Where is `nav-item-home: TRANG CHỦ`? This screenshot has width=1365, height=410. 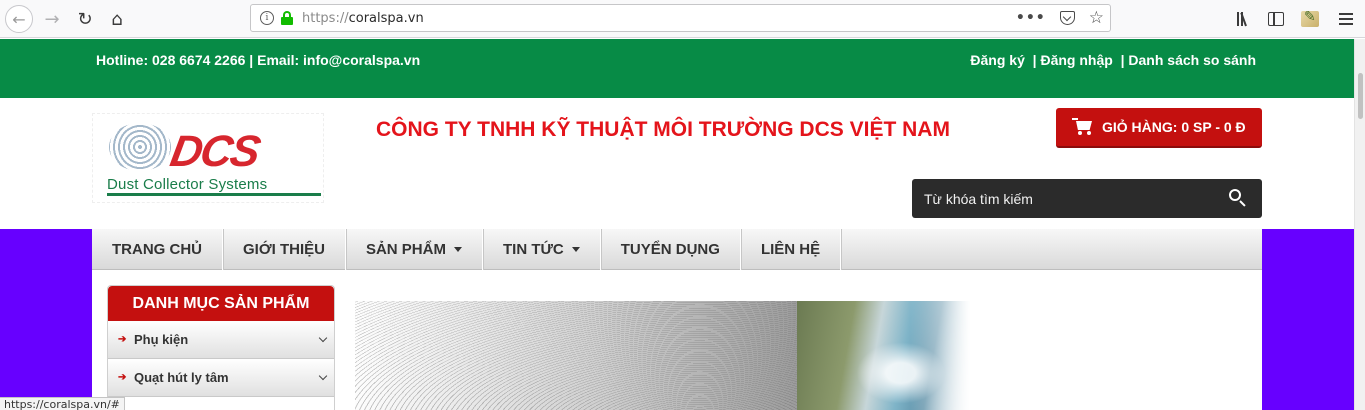
nav-item-home: TRANG CHỦ is located at coordinates (157, 249).